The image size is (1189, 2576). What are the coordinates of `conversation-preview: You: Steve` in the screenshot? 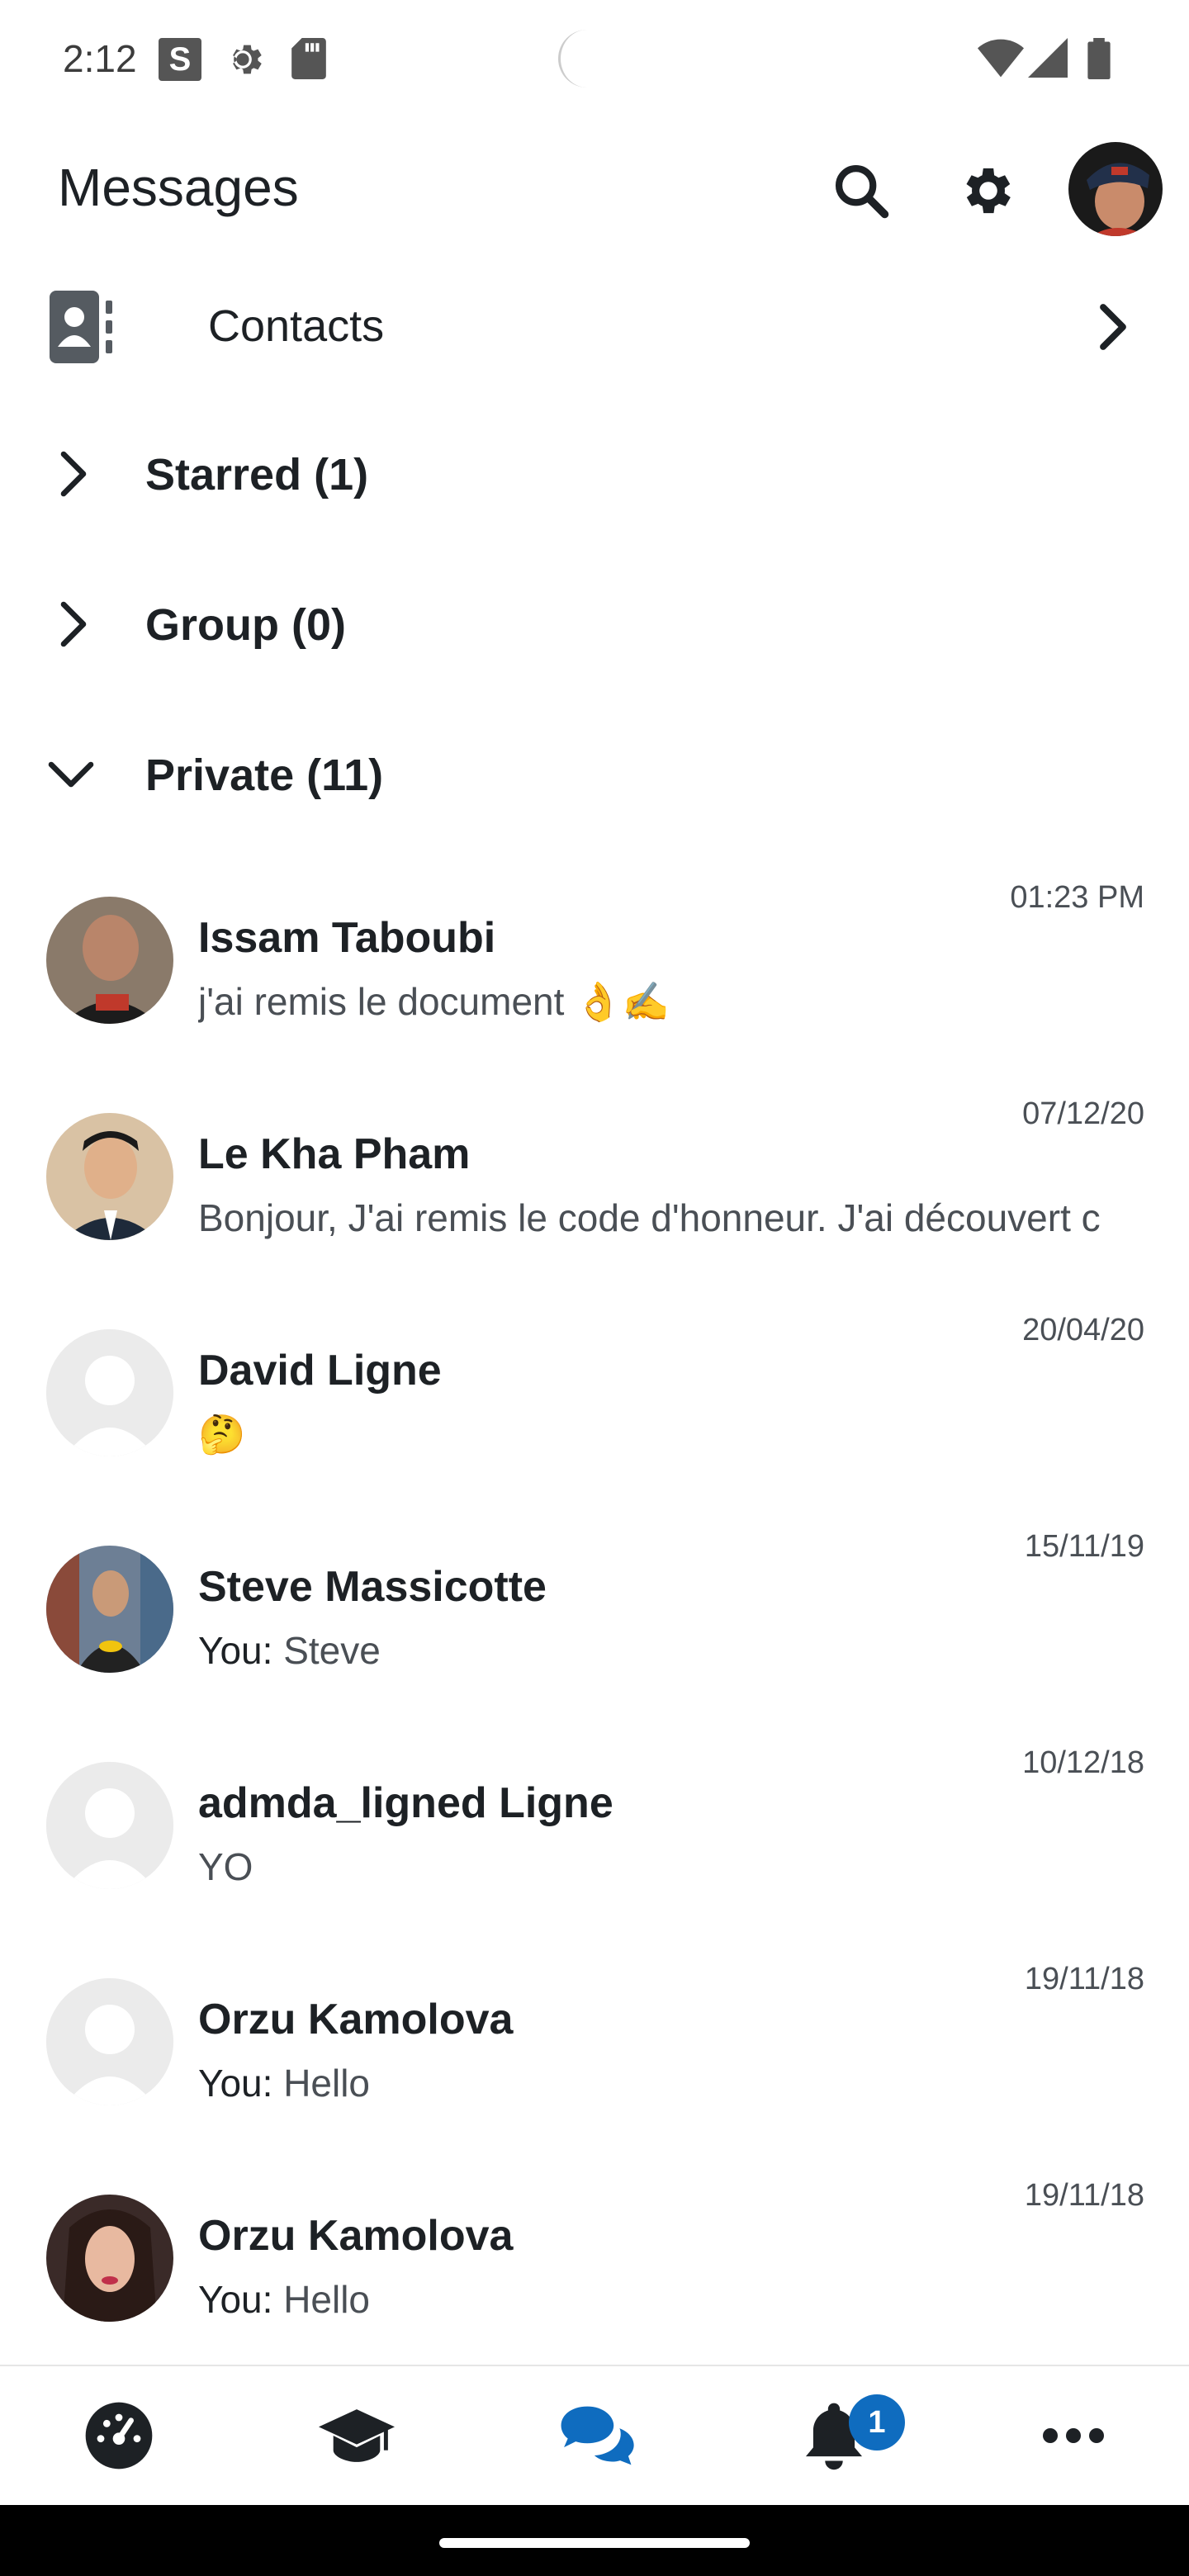 It's located at (671, 1650).